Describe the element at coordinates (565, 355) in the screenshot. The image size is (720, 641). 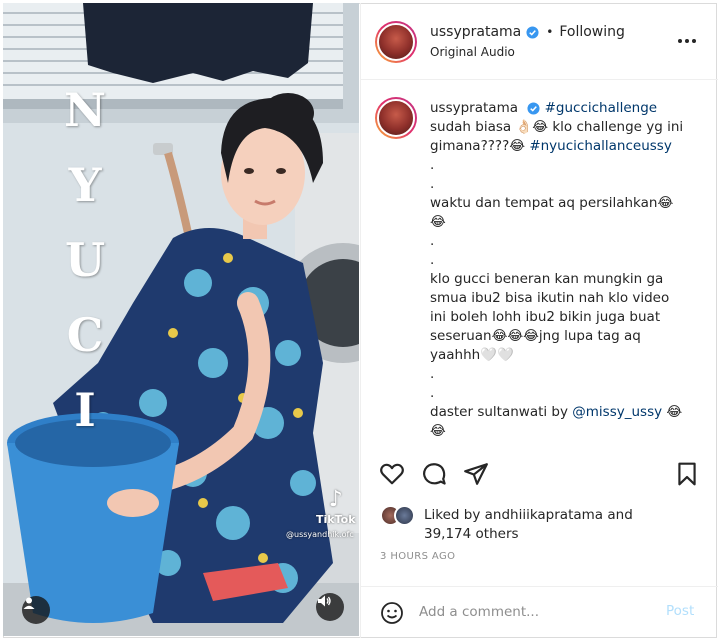
I see `caption-line: yaahhh🤍🤍` at that location.